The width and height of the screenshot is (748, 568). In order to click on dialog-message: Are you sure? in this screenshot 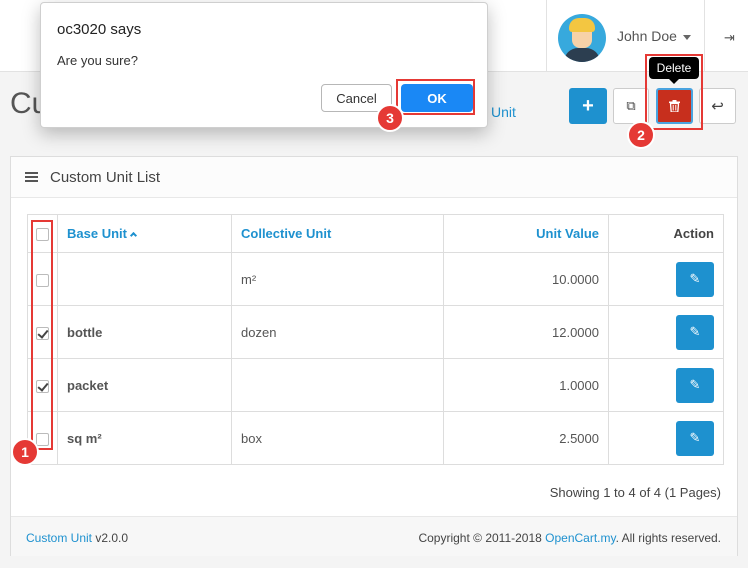, I will do `click(97, 60)`.